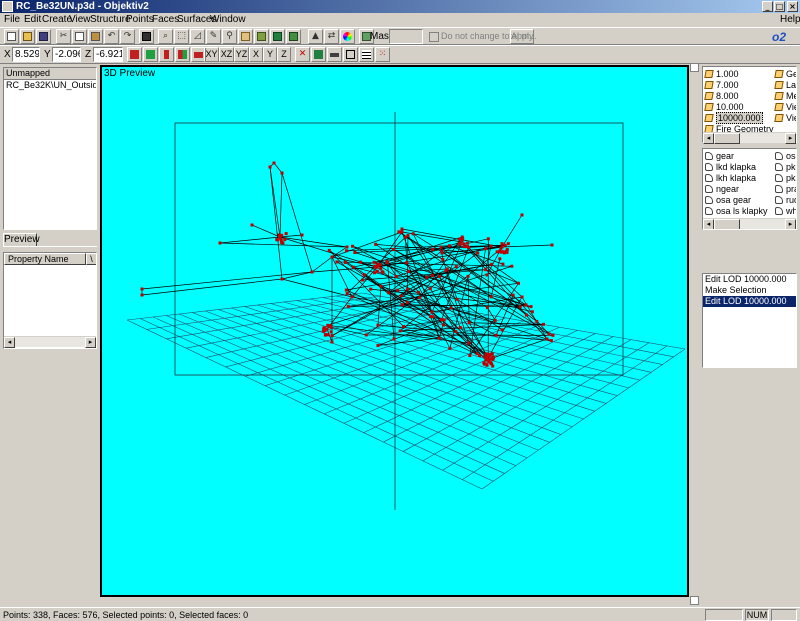 The width and height of the screenshot is (800, 621). I want to click on hand-up-icon, so click(245, 36).